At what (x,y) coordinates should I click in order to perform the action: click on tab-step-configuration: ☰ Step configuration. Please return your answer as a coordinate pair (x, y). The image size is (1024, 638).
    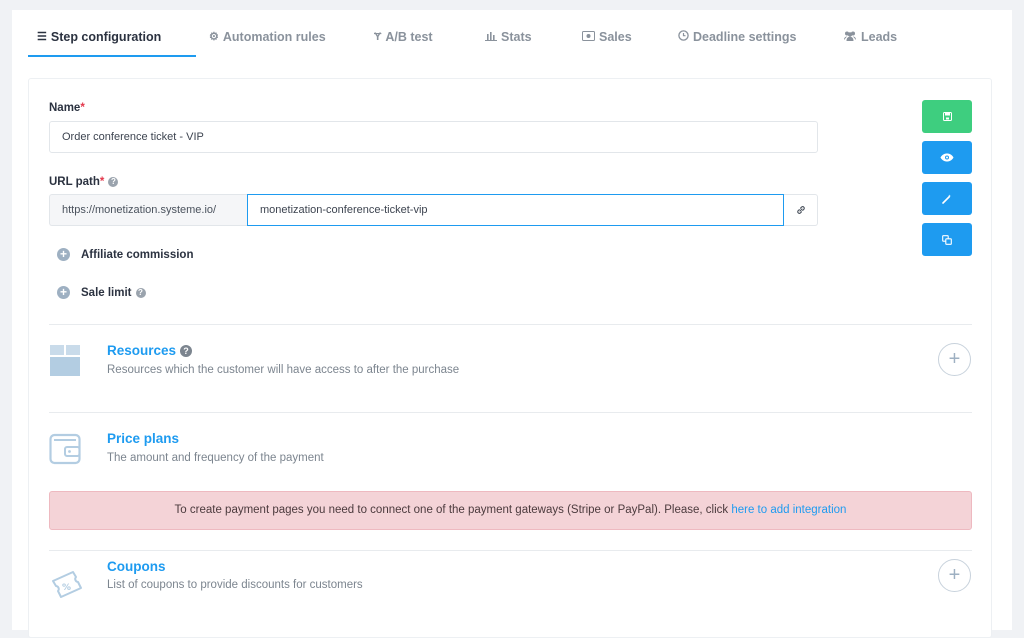
    Looking at the image, I should click on (99, 37).